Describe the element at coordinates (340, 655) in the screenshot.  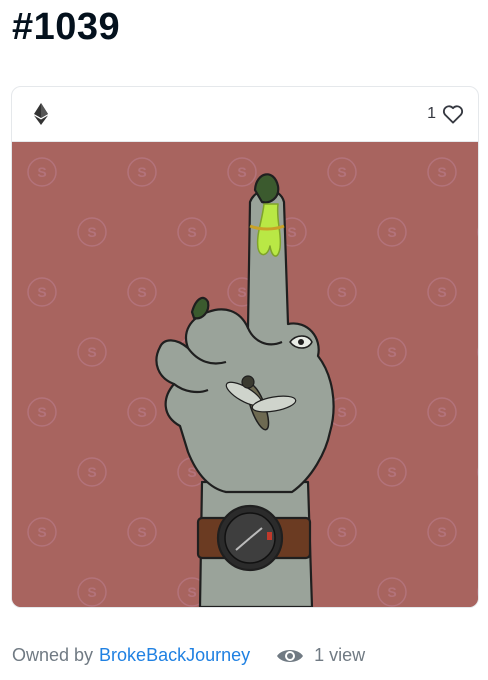
I see `views-text: 1 view` at that location.